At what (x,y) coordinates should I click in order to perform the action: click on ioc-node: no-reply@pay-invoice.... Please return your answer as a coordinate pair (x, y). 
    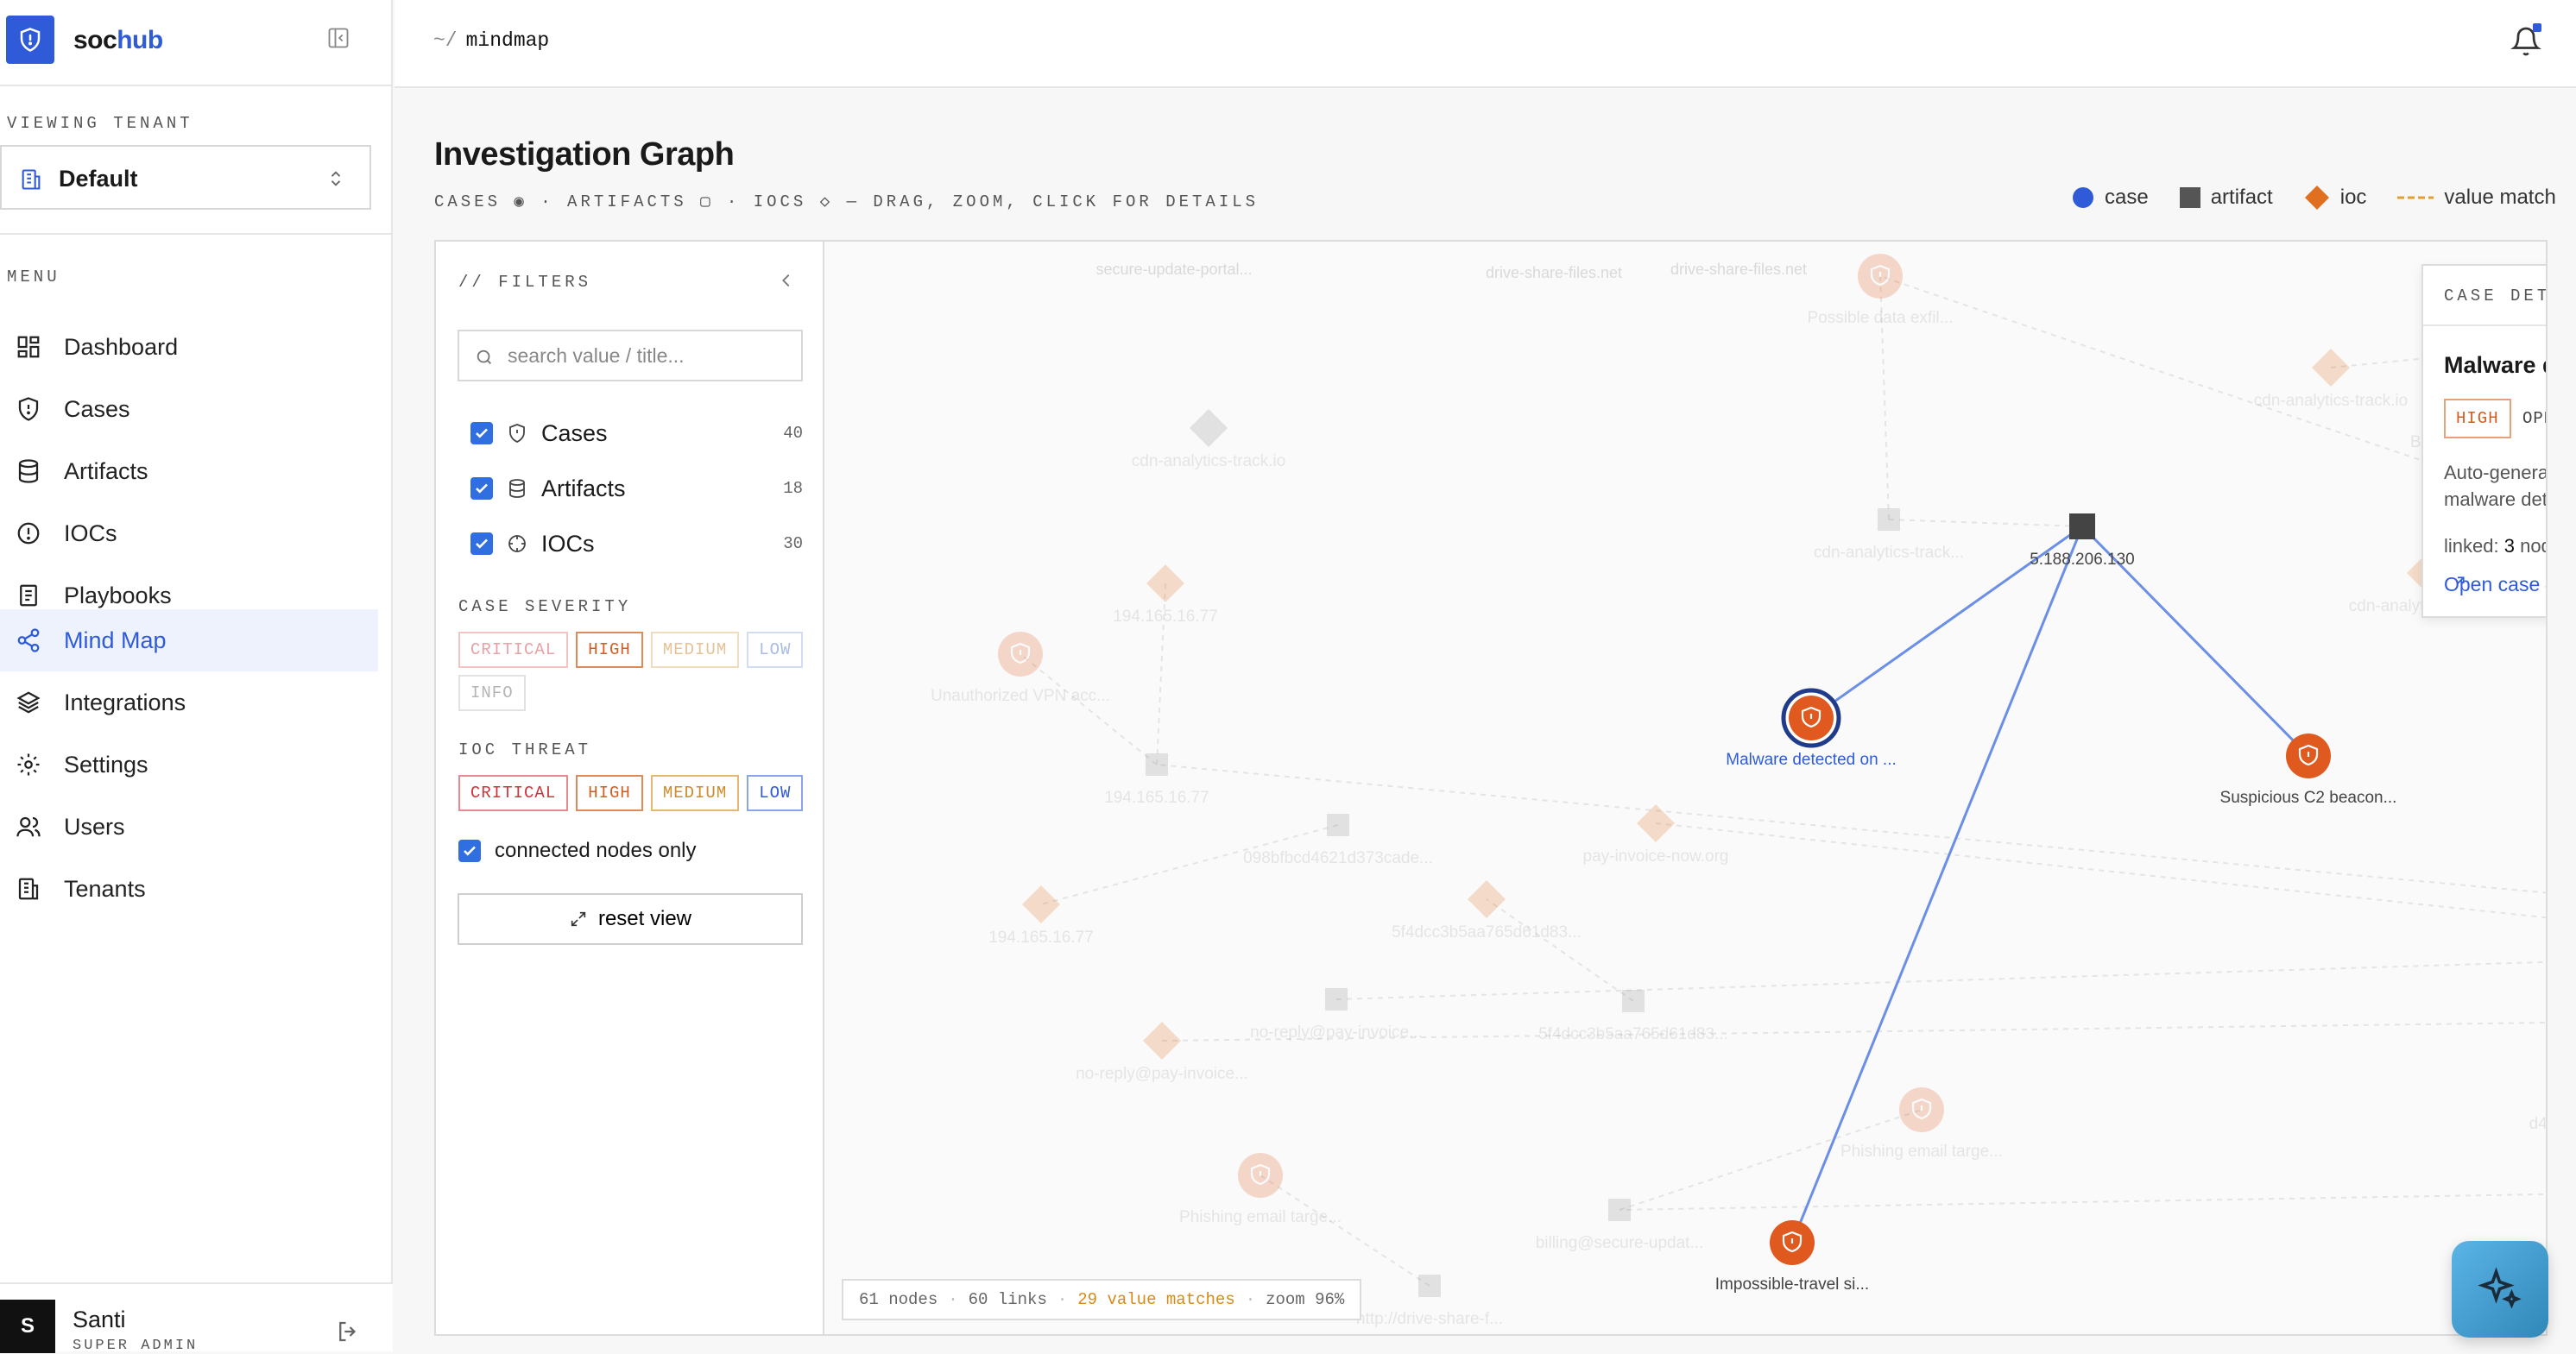
    Looking at the image, I should click on (1162, 1052).